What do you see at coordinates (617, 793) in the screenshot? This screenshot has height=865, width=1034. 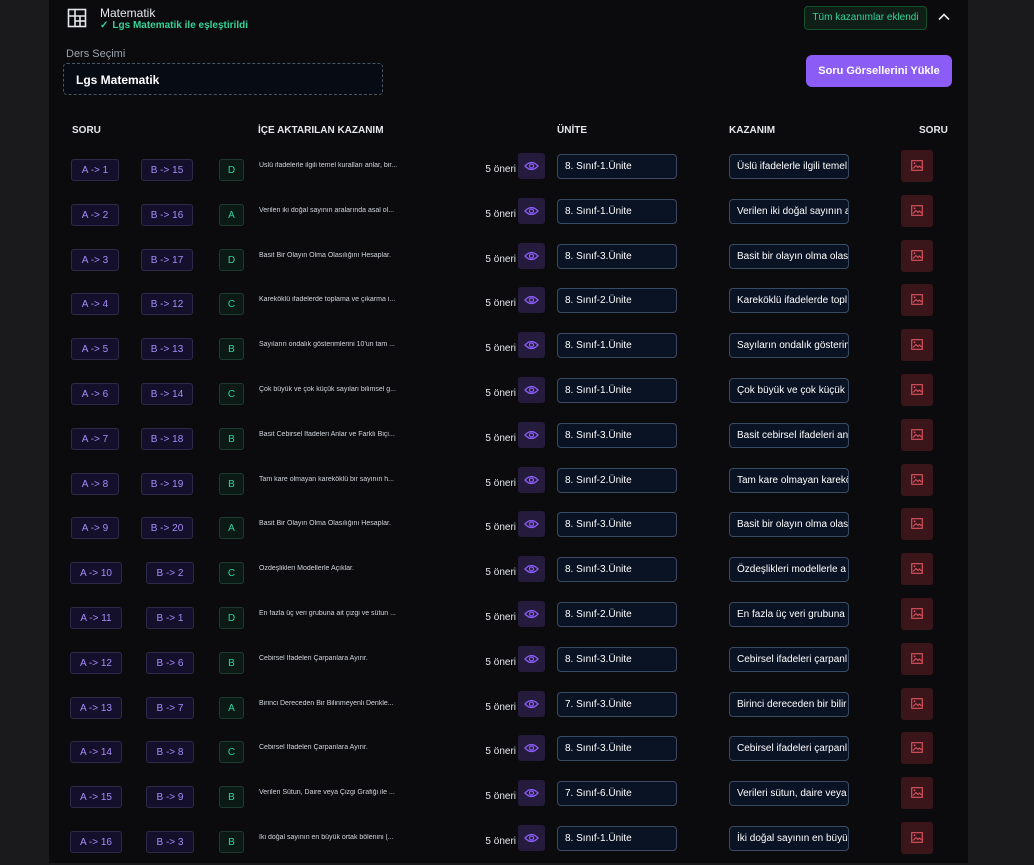 I see `unite-select: 7. Sınıf-6.Ünite` at bounding box center [617, 793].